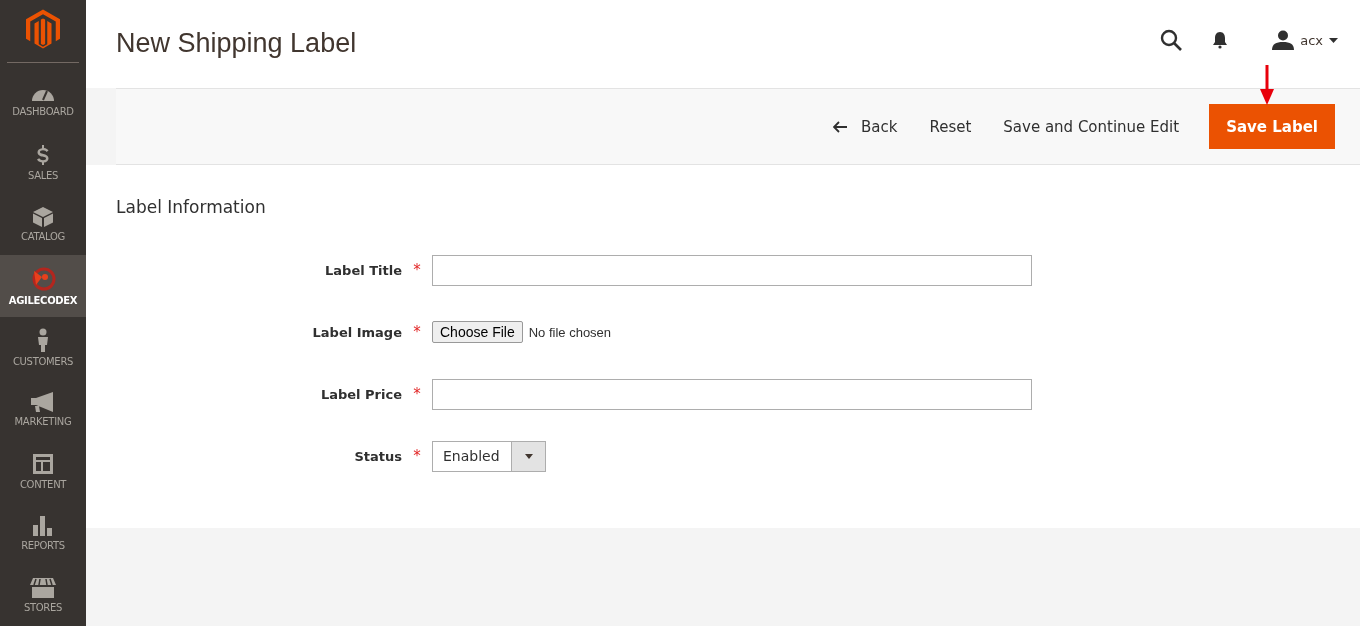  I want to click on sidebar-item: CATALOG, so click(43, 224).